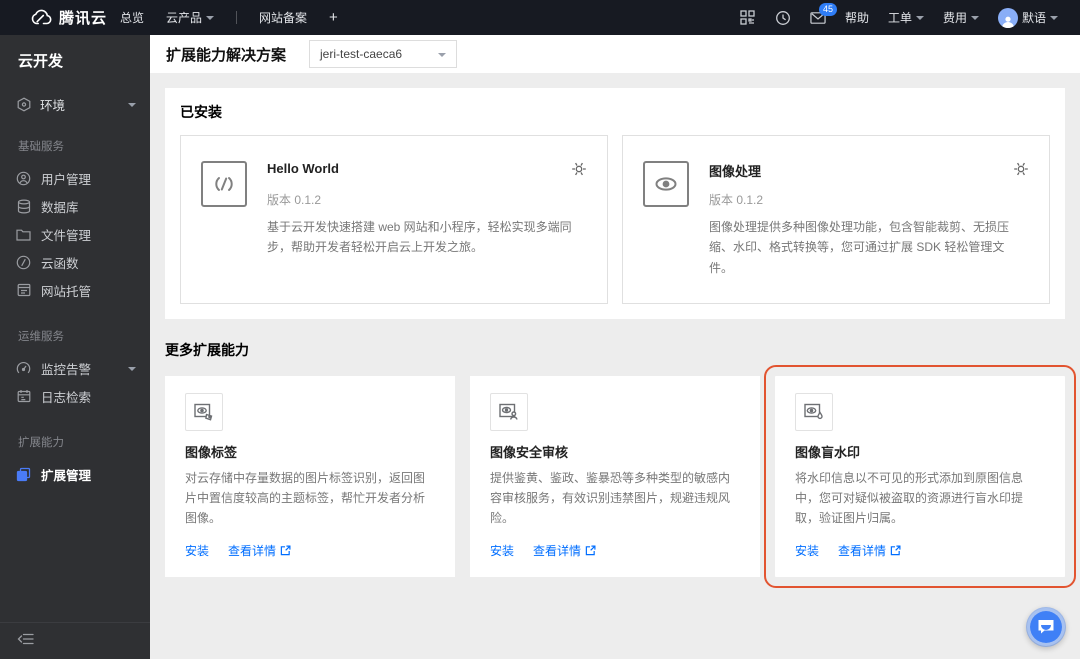 The image size is (1080, 659). What do you see at coordinates (66, 179) in the screenshot?
I see `sidebar-item-label: 用户管理` at bounding box center [66, 179].